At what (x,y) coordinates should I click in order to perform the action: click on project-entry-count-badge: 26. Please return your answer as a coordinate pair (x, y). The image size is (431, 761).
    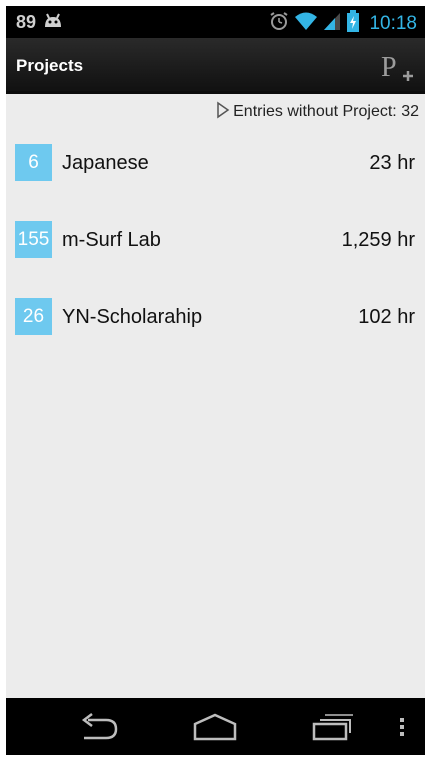
    Looking at the image, I should click on (33, 316).